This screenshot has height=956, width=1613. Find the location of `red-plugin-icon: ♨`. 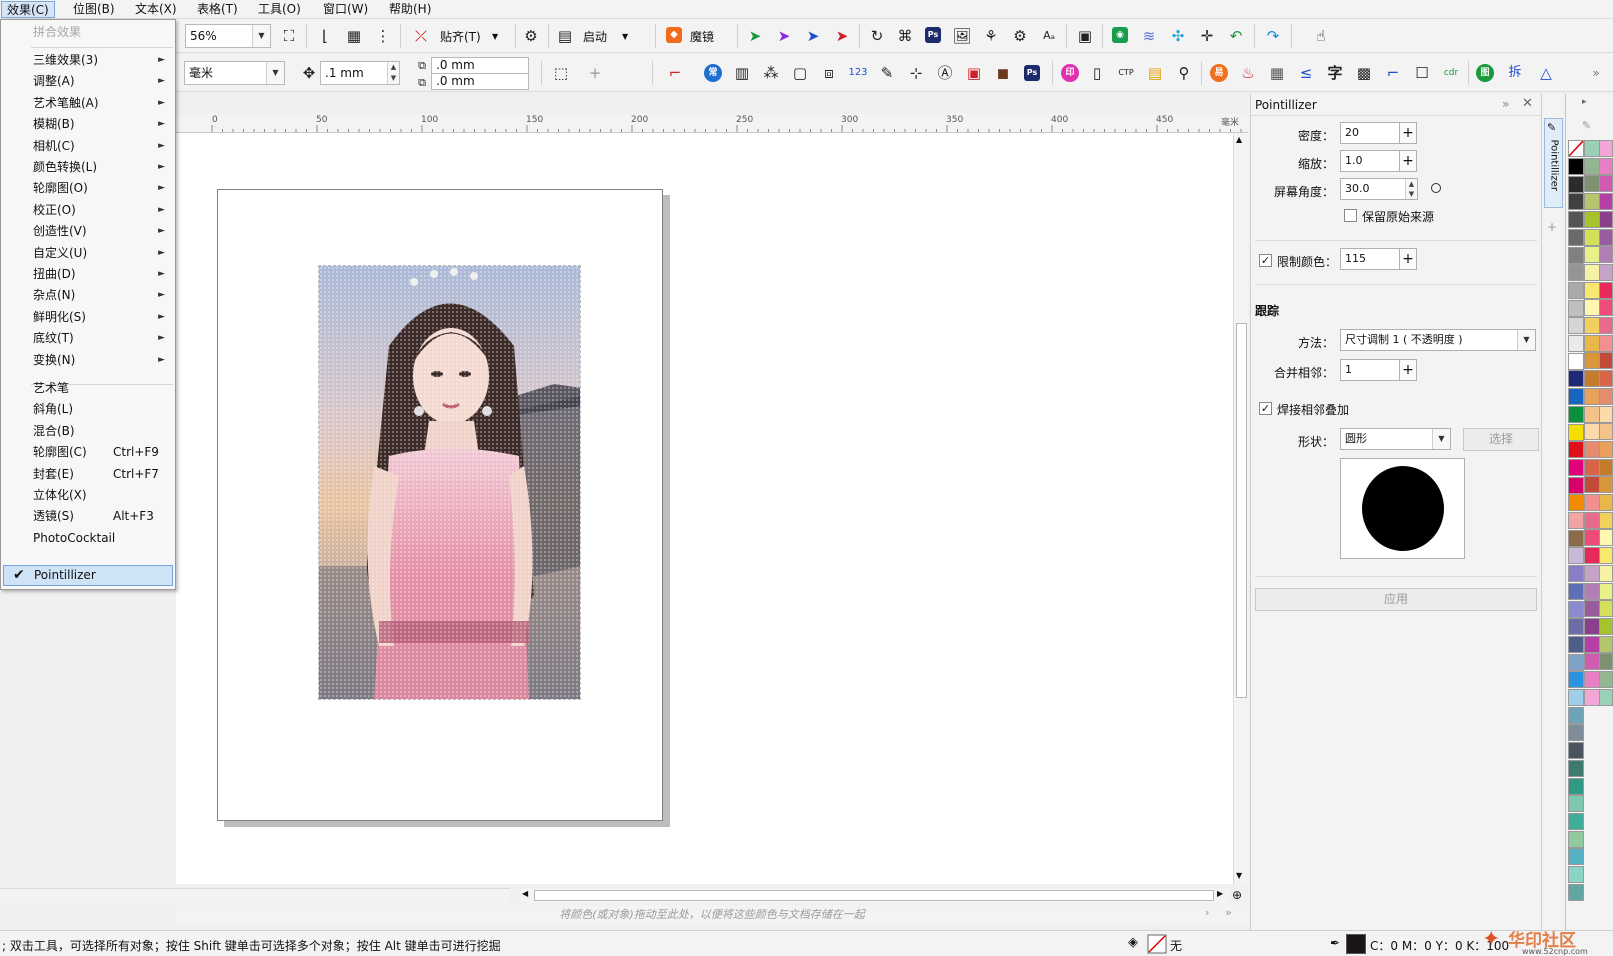

red-plugin-icon: ♨ is located at coordinates (1248, 73).